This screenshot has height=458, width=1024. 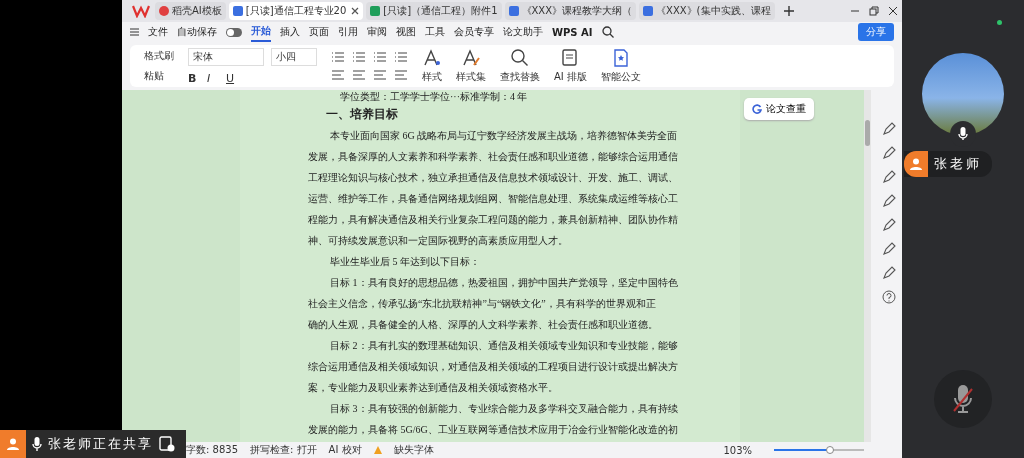 I want to click on ai-layout-button: AI 排版, so click(x=570, y=66).